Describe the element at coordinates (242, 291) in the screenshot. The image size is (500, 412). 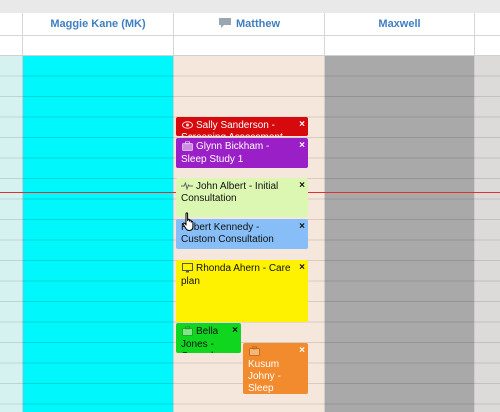
I see `event-rhonda-ahern: Rhonda Ahern - Care plan ×` at that location.